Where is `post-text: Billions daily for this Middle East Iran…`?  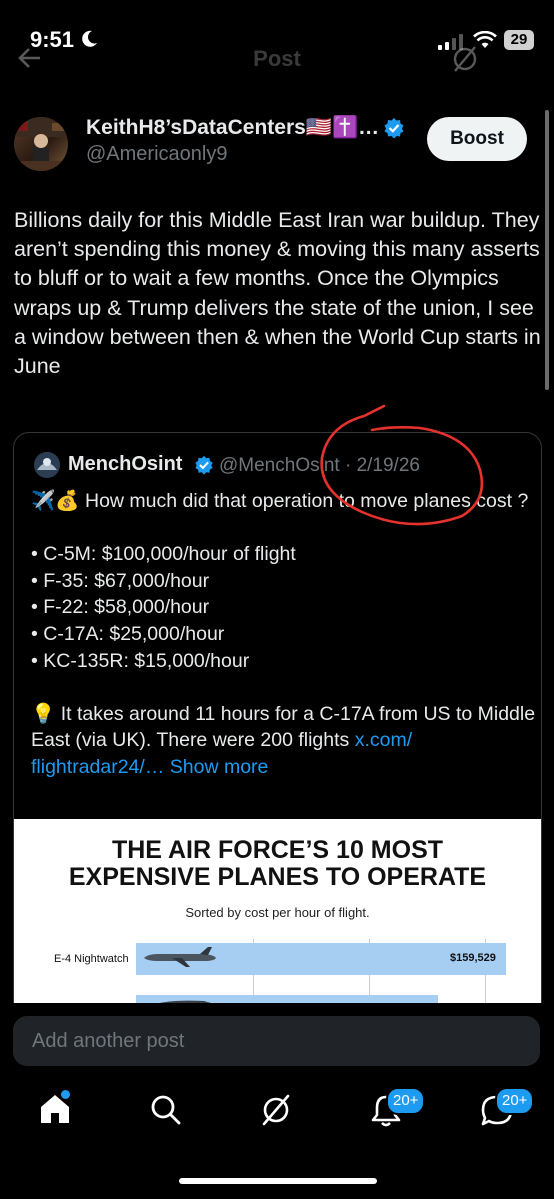 post-text: Billions daily for this Middle East Iran… is located at coordinates (277, 293).